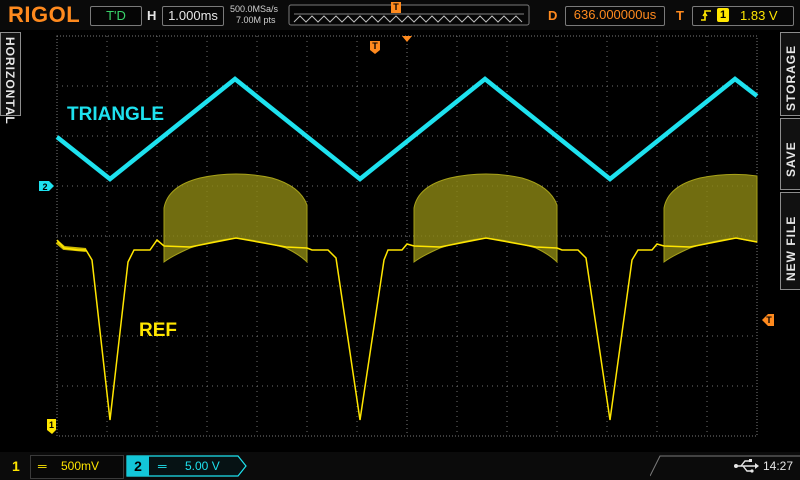 This screenshot has height=480, width=800. Describe the element at coordinates (16, 466) in the screenshot. I see `ch1-number: 1` at that location.